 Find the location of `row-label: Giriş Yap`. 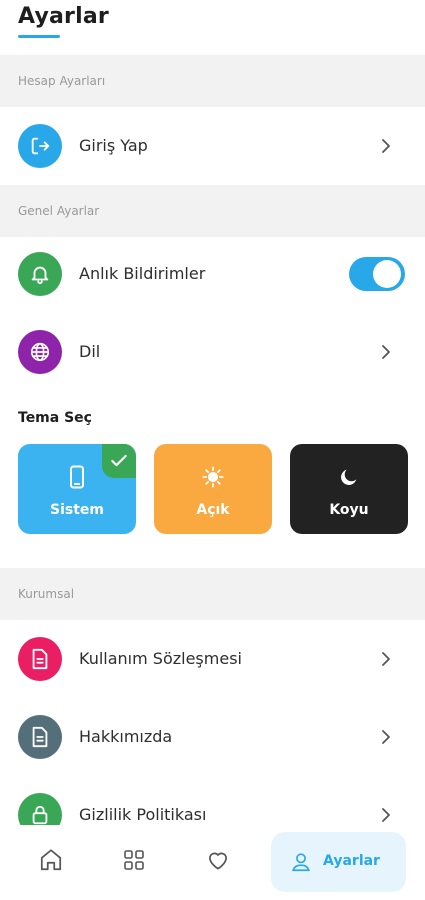

row-label: Giriş Yap is located at coordinates (113, 145).